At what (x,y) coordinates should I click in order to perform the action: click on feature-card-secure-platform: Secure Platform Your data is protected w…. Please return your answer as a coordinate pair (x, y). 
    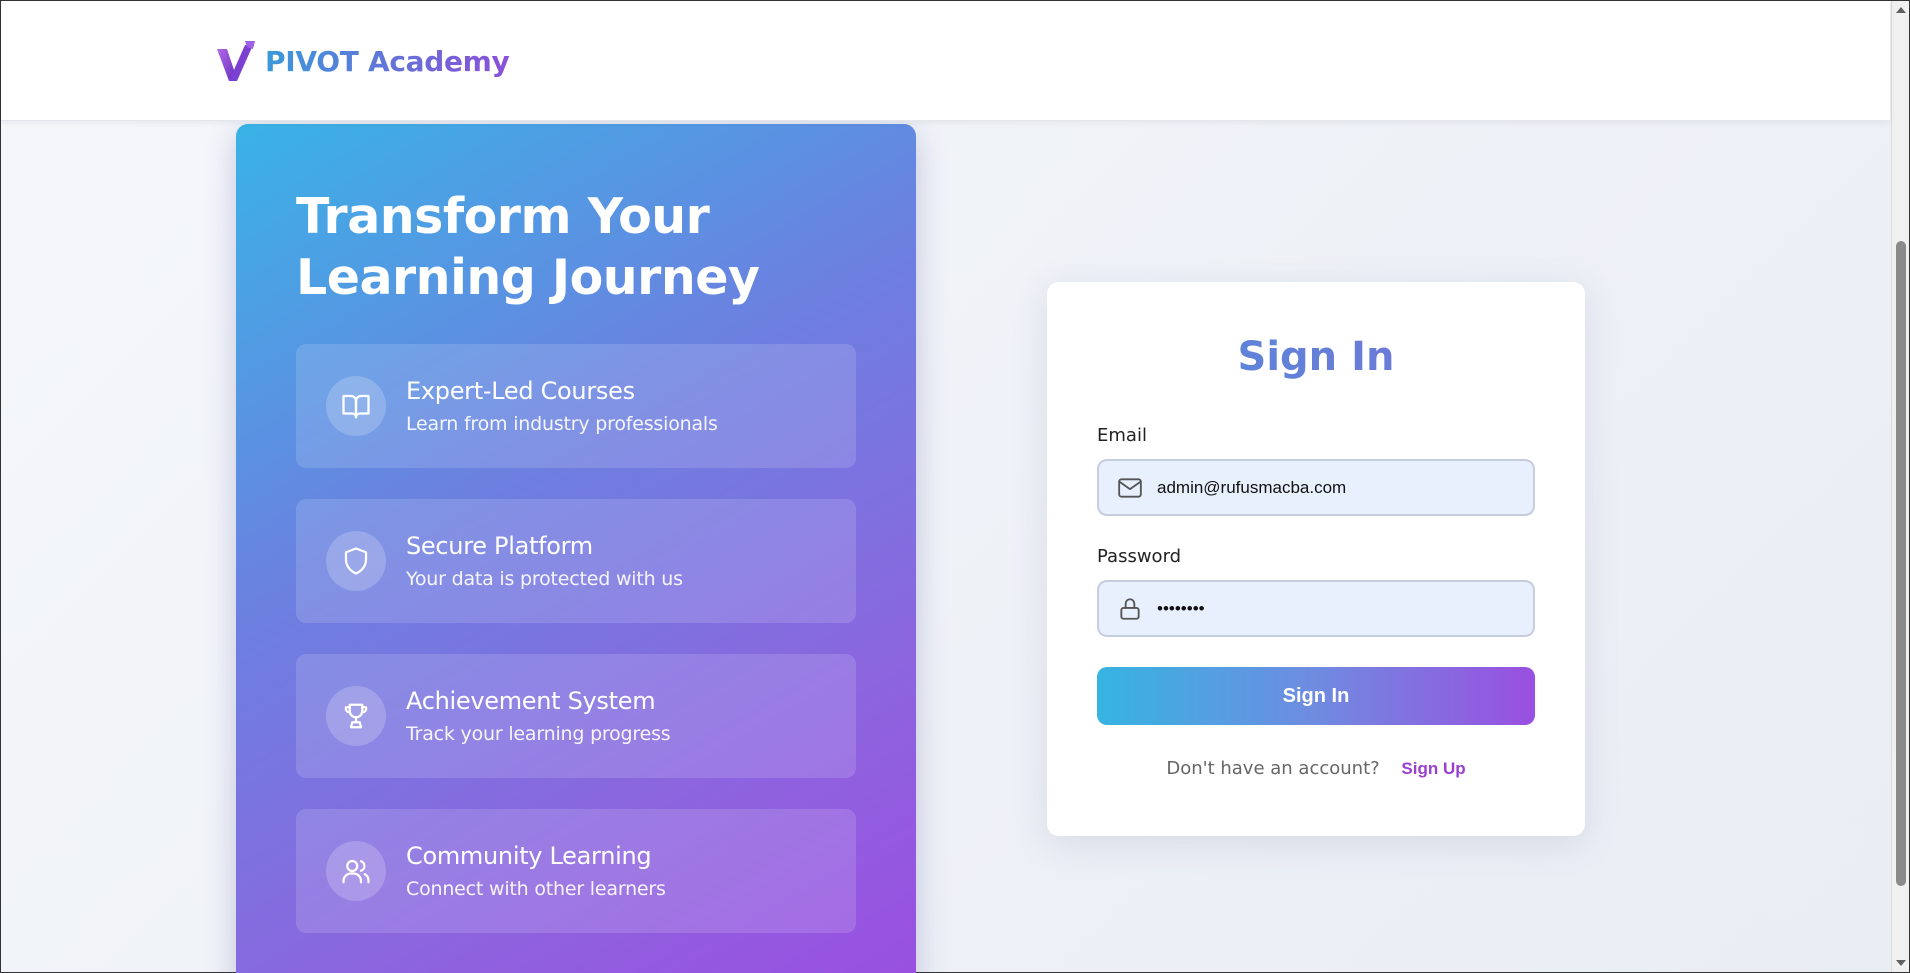
    Looking at the image, I should click on (576, 561).